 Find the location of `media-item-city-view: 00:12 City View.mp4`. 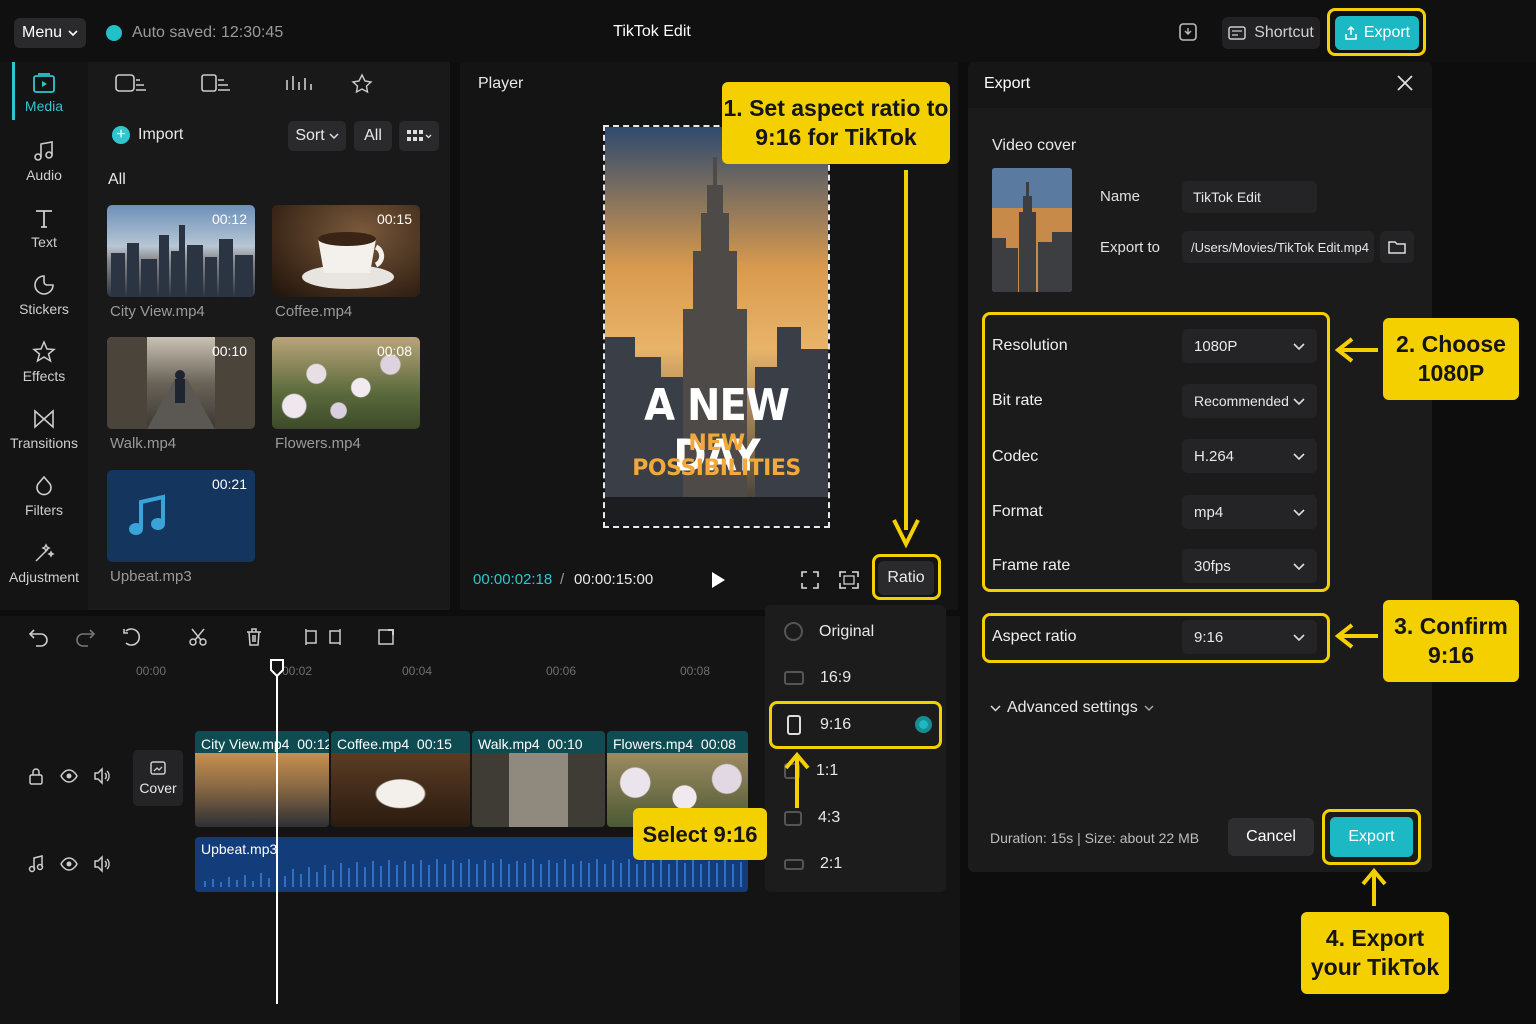

media-item-city-view: 00:12 City View.mp4 is located at coordinates (181, 262).